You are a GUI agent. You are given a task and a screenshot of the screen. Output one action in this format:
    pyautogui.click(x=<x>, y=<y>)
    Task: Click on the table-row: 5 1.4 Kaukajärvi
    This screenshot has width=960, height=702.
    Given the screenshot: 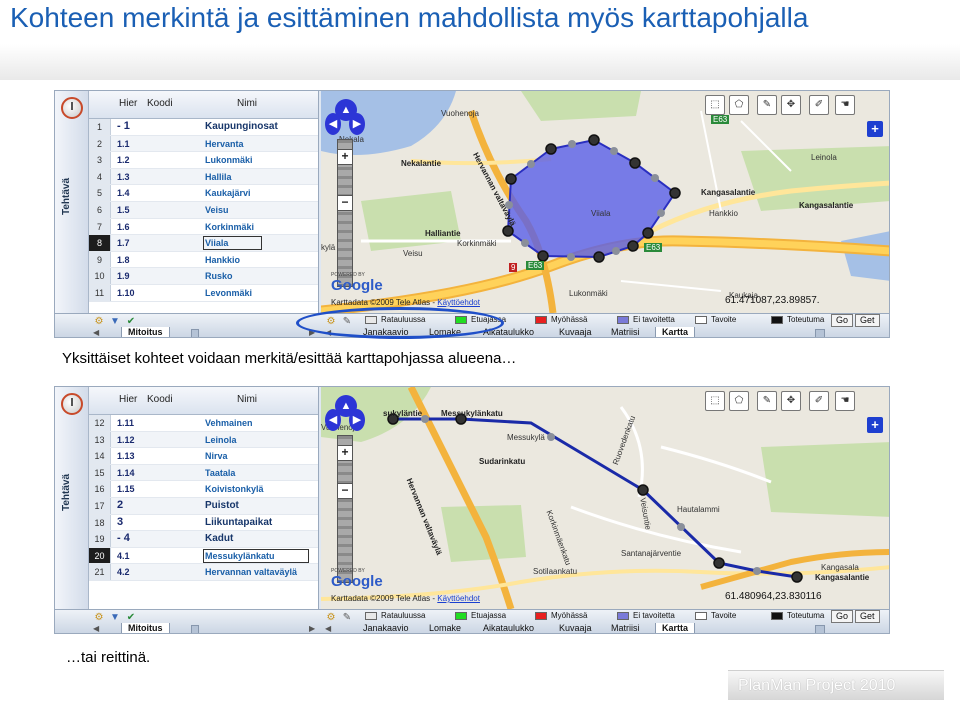 What is the action you would take?
    pyautogui.click(x=203, y=193)
    